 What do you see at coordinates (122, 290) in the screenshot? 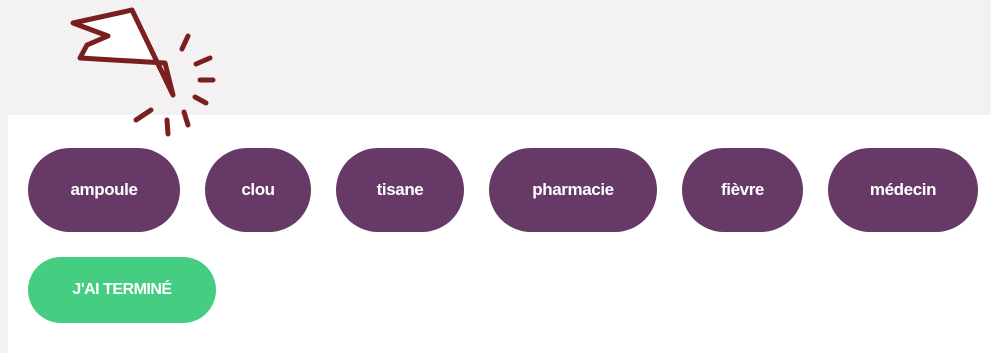
I see `done-button: J'AI TERMINÉ` at bounding box center [122, 290].